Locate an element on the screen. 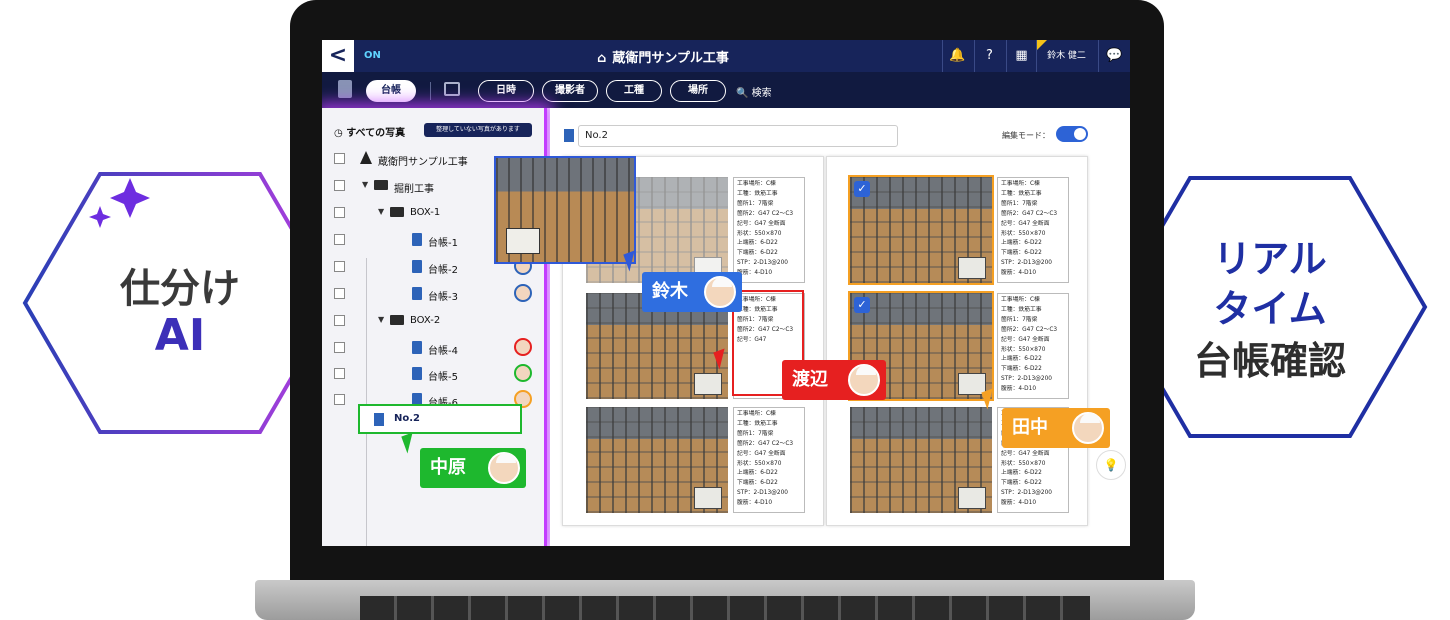 This screenshot has width=1450, height=620. tree-item-ledger-5: 台帳-5 is located at coordinates (434, 374).